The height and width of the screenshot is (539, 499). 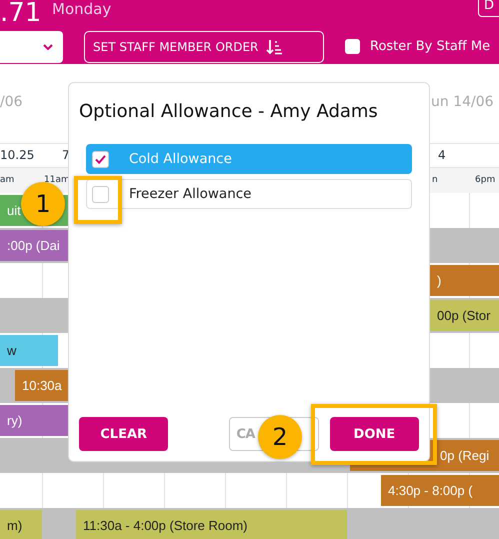 What do you see at coordinates (229, 111) in the screenshot?
I see `dialog-title: Optional Allowance - Amy Adams` at bounding box center [229, 111].